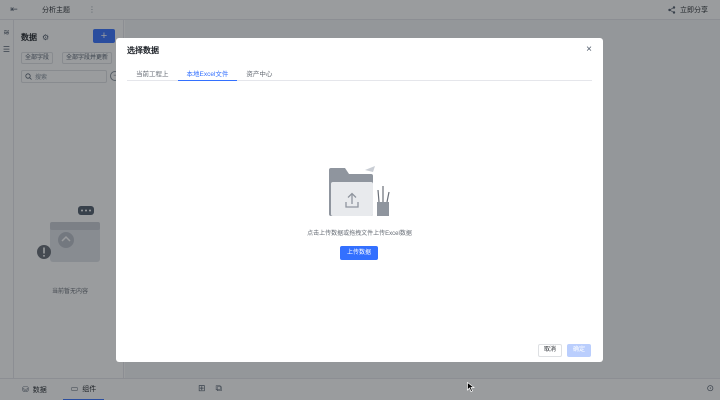 Image resolution: width=720 pixels, height=400 pixels. What do you see at coordinates (359, 73) in the screenshot?
I see `dialog-tabs: 当前工程上 本地Excel文件 资产中心` at bounding box center [359, 73].